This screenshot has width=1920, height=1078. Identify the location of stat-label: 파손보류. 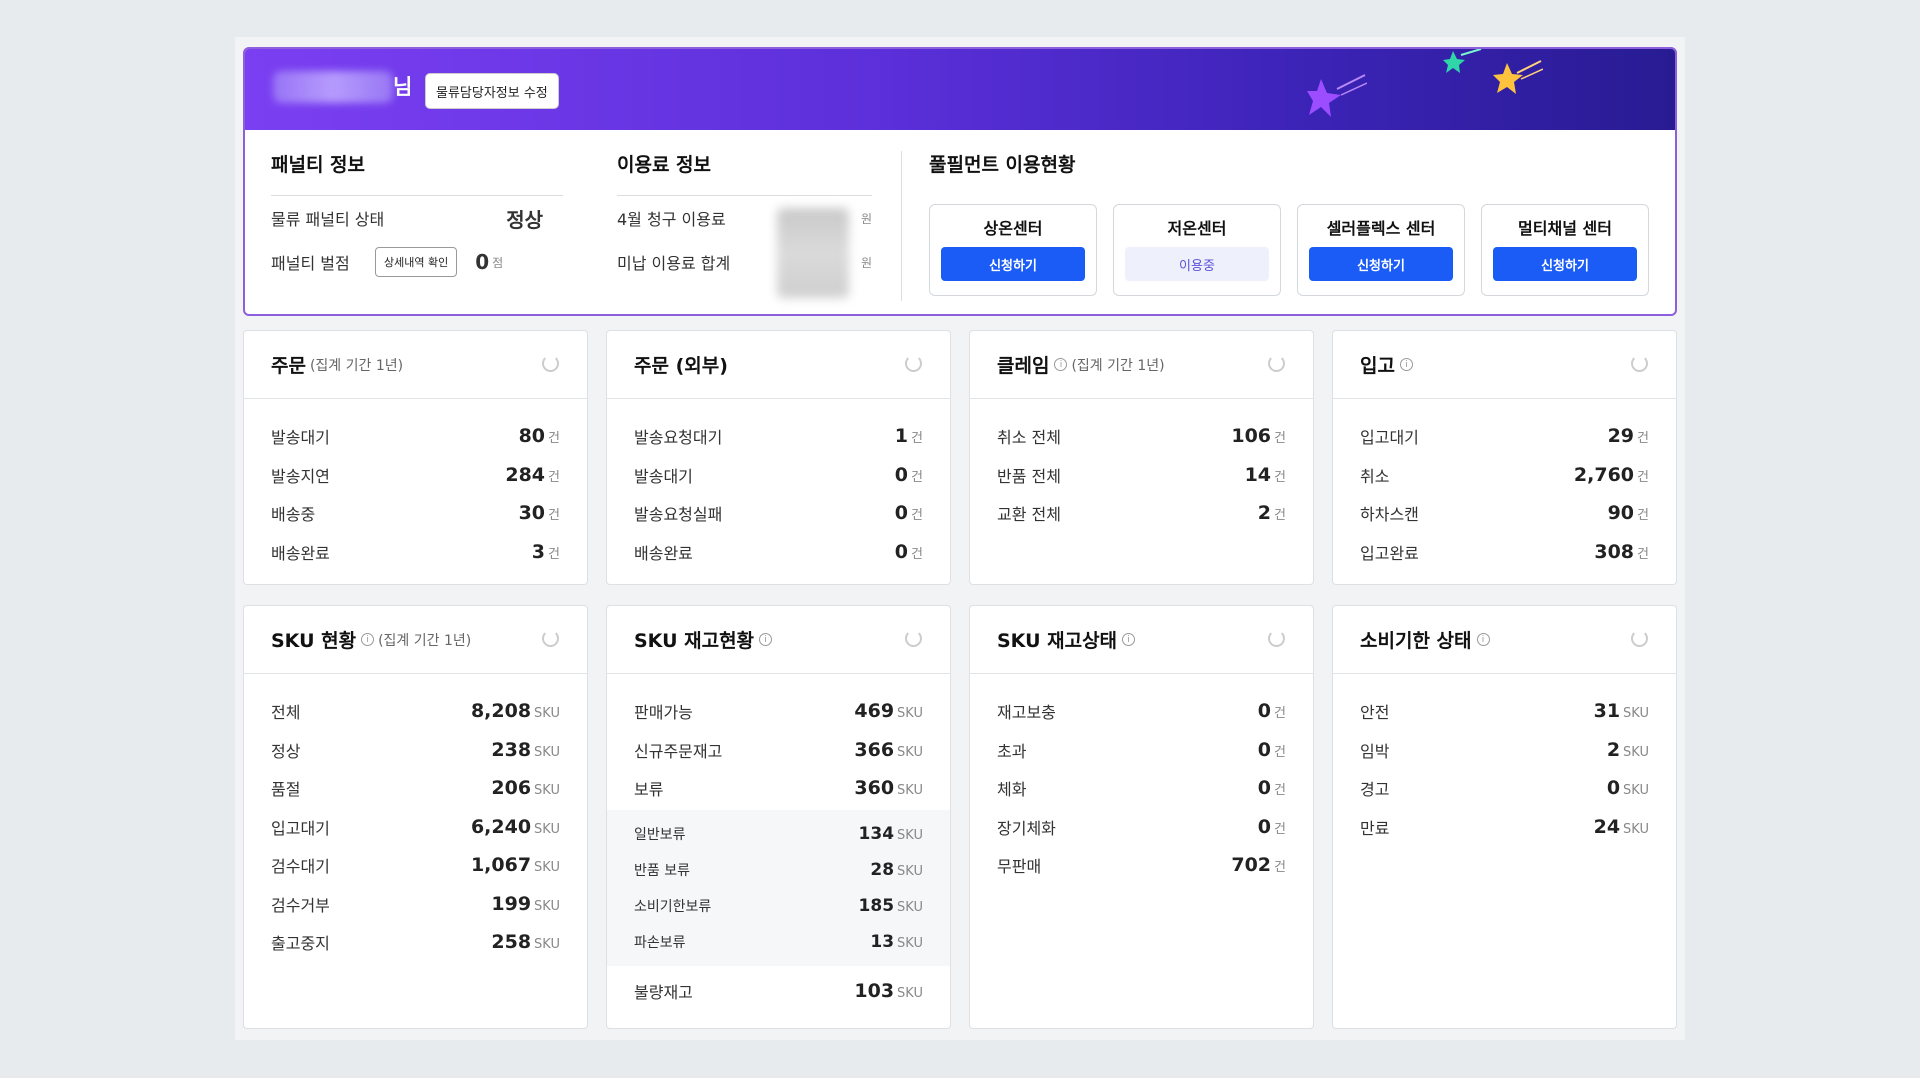
(660, 942).